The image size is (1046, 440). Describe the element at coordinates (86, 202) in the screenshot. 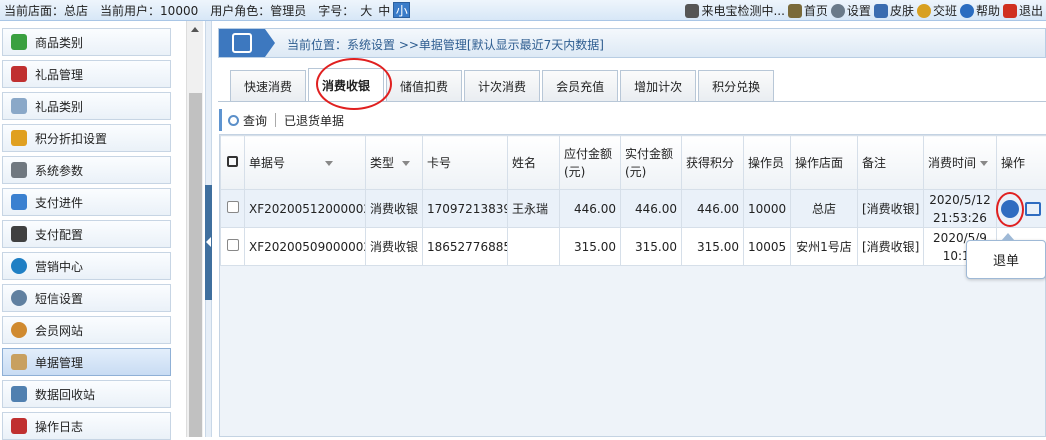

I see `sidebar-item-payment-onboarding: 支付进件` at that location.